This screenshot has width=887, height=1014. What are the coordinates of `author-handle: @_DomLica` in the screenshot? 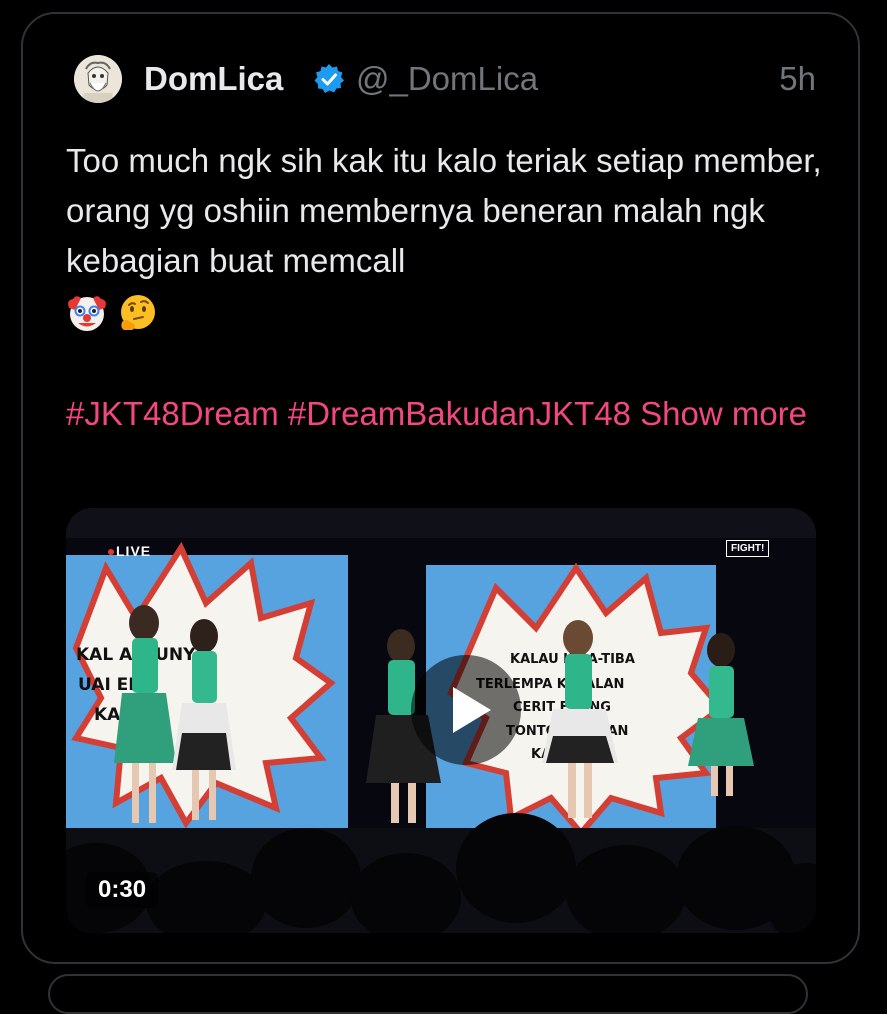 It's located at (447, 79).